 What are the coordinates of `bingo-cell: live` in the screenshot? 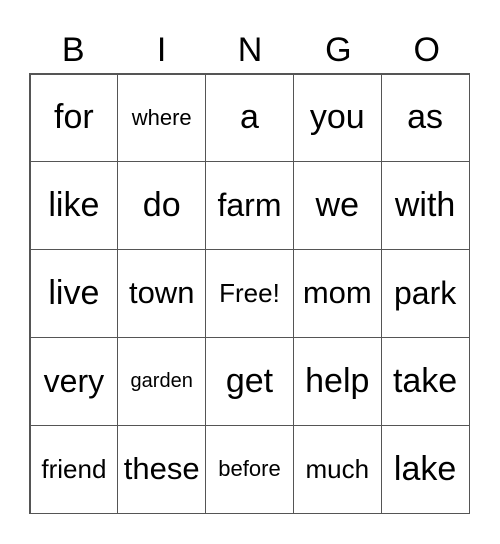 It's located at (74, 293).